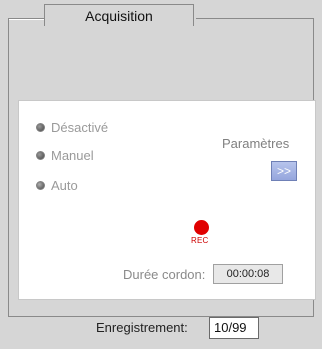 The width and height of the screenshot is (322, 349). Describe the element at coordinates (142, 327) in the screenshot. I see `enregistrement-label: Enregistrement:` at that location.